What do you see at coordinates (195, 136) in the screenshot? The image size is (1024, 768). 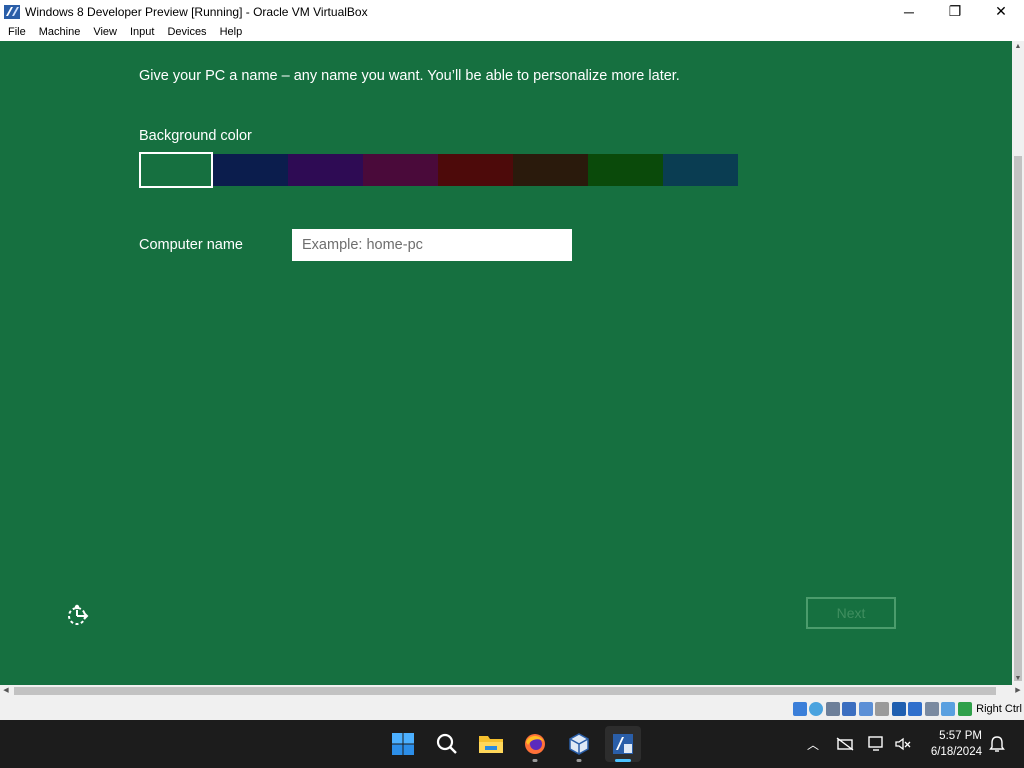 I see `background-color-label: Background color` at bounding box center [195, 136].